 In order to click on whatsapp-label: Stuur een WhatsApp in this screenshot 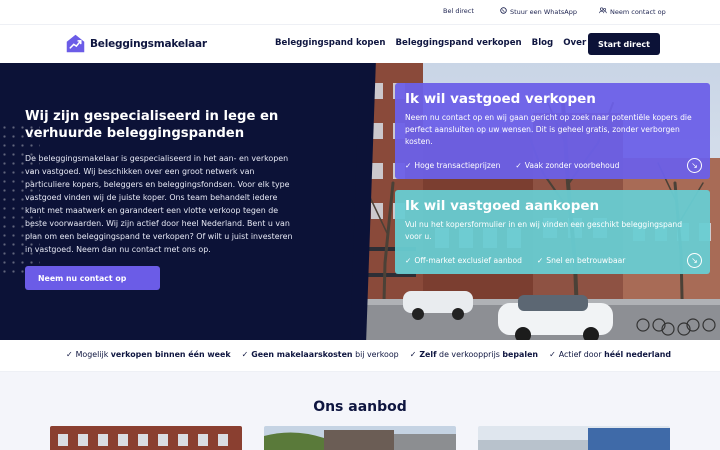, I will do `click(543, 11)`.